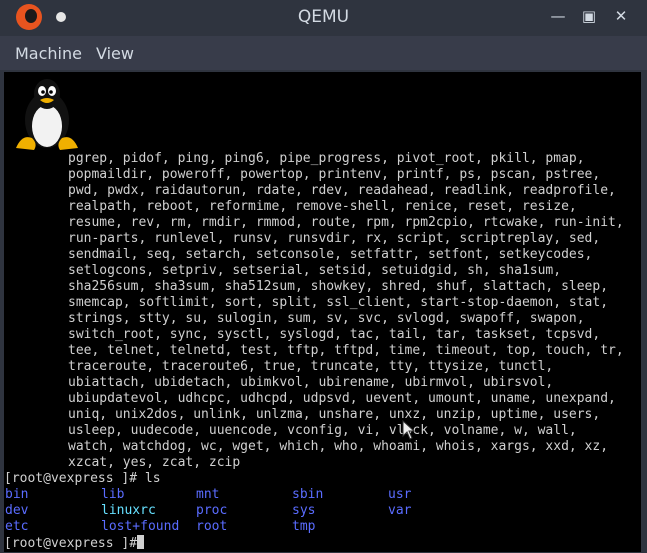  Describe the element at coordinates (212, 510) in the screenshot. I see `ls-entry-directory: proc` at that location.